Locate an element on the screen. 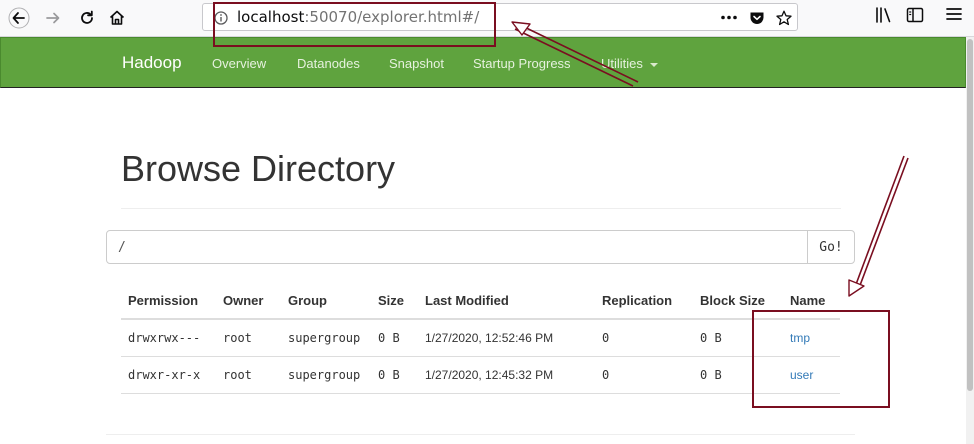 Image resolution: width=974 pixels, height=444 pixels. annotation-arrow-names is located at coordinates (878, 226).